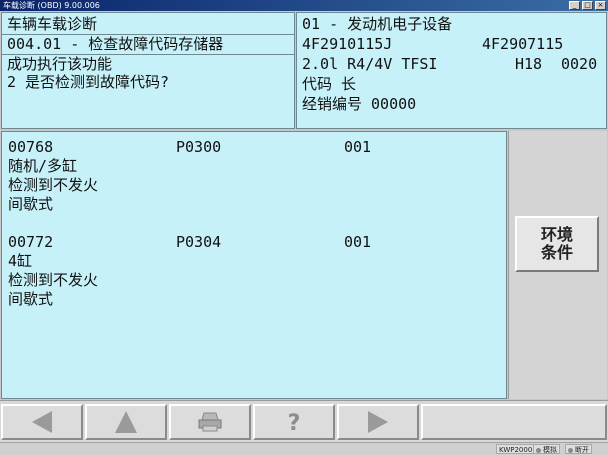 This screenshot has height=455, width=608. I want to click on env-label-1: 环境, so click(556, 234).